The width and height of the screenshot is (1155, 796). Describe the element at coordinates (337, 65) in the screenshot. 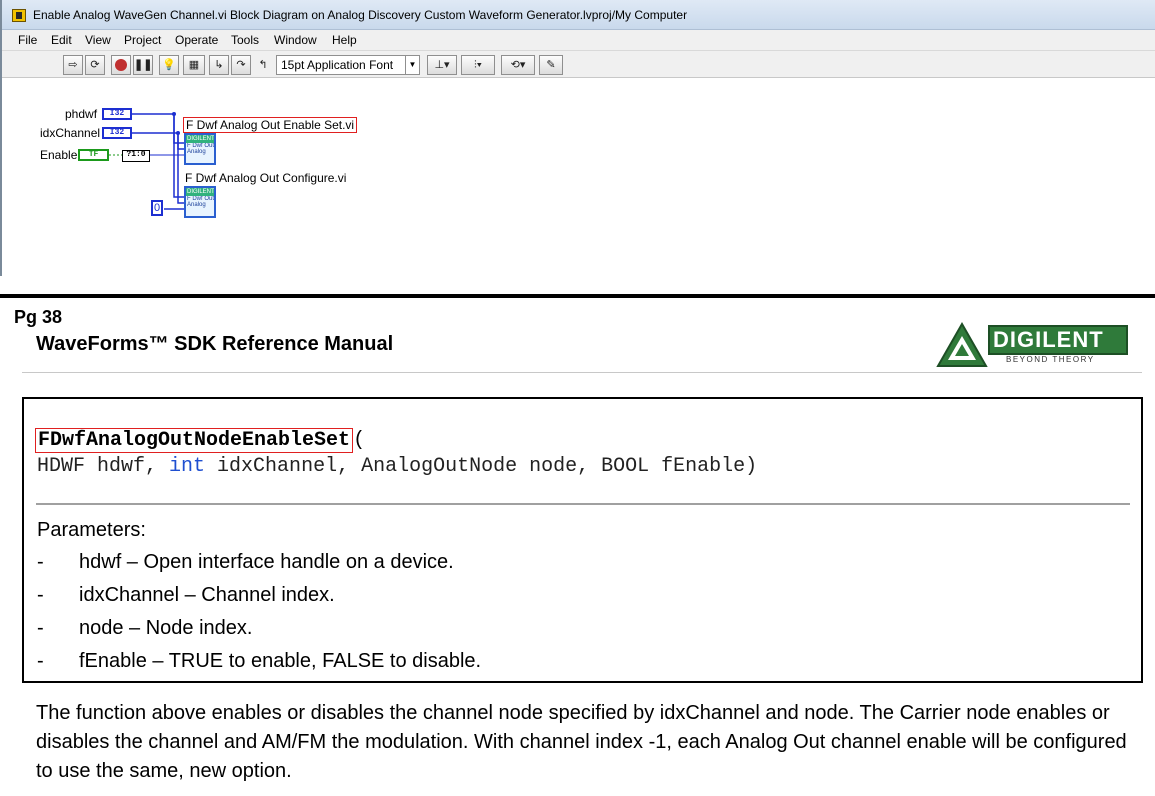

I see `font-select-value: 15pt Application Font` at that location.